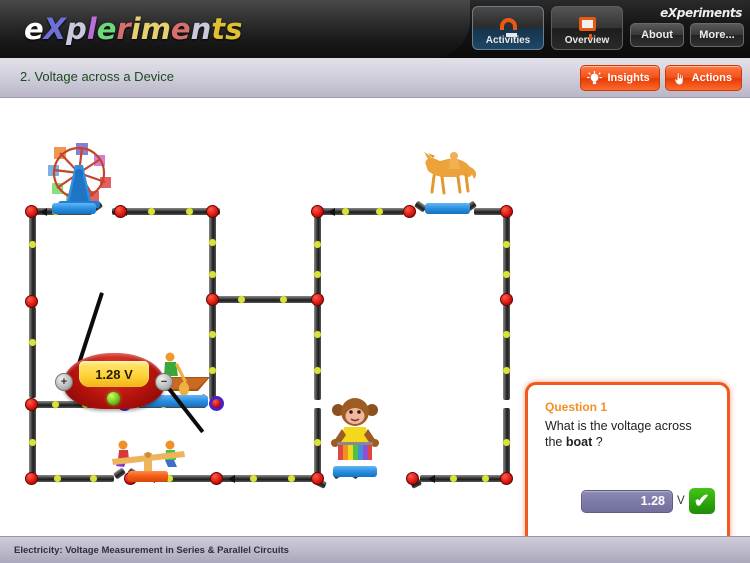 The height and width of the screenshot is (563, 750). Describe the element at coordinates (576, 407) in the screenshot. I see `question-heading: Question 1` at that location.